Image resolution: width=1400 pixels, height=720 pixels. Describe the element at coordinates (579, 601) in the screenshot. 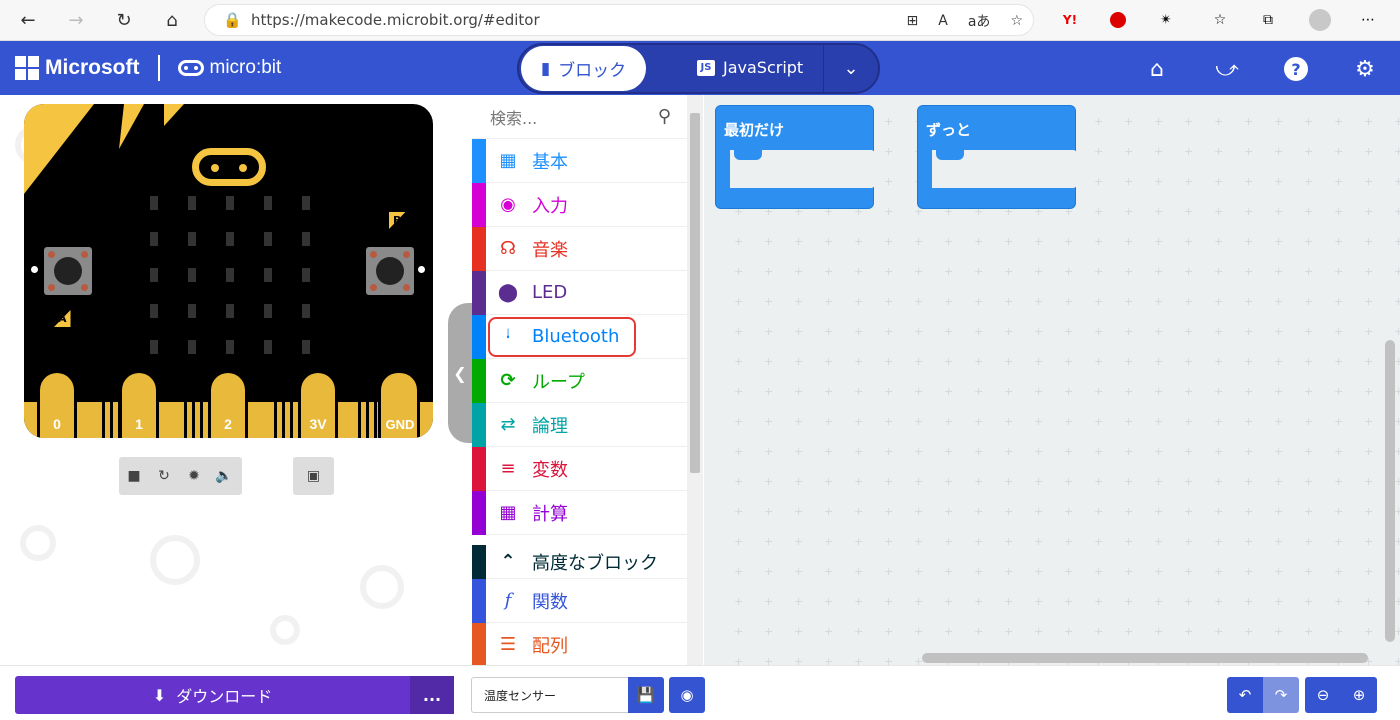

I see `category-functions: f 関数` at that location.